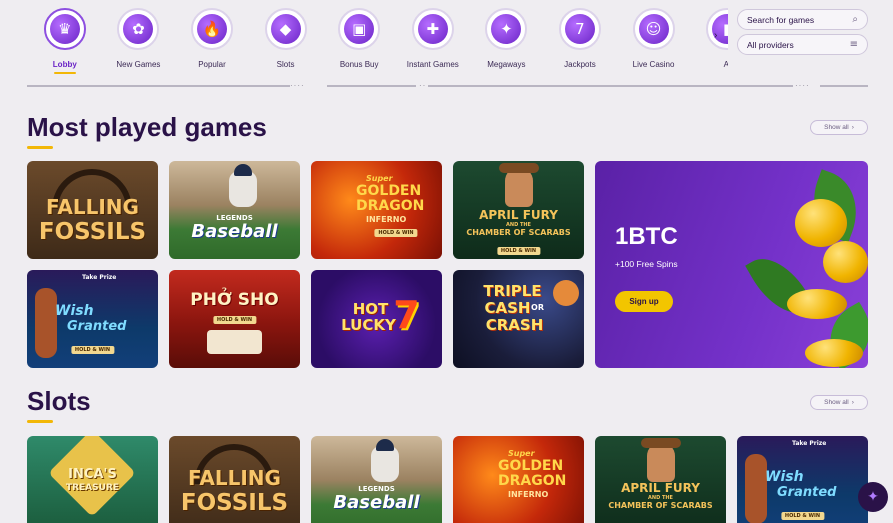  I want to click on category-live-casino: ☺ Live Casino, so click(654, 39).